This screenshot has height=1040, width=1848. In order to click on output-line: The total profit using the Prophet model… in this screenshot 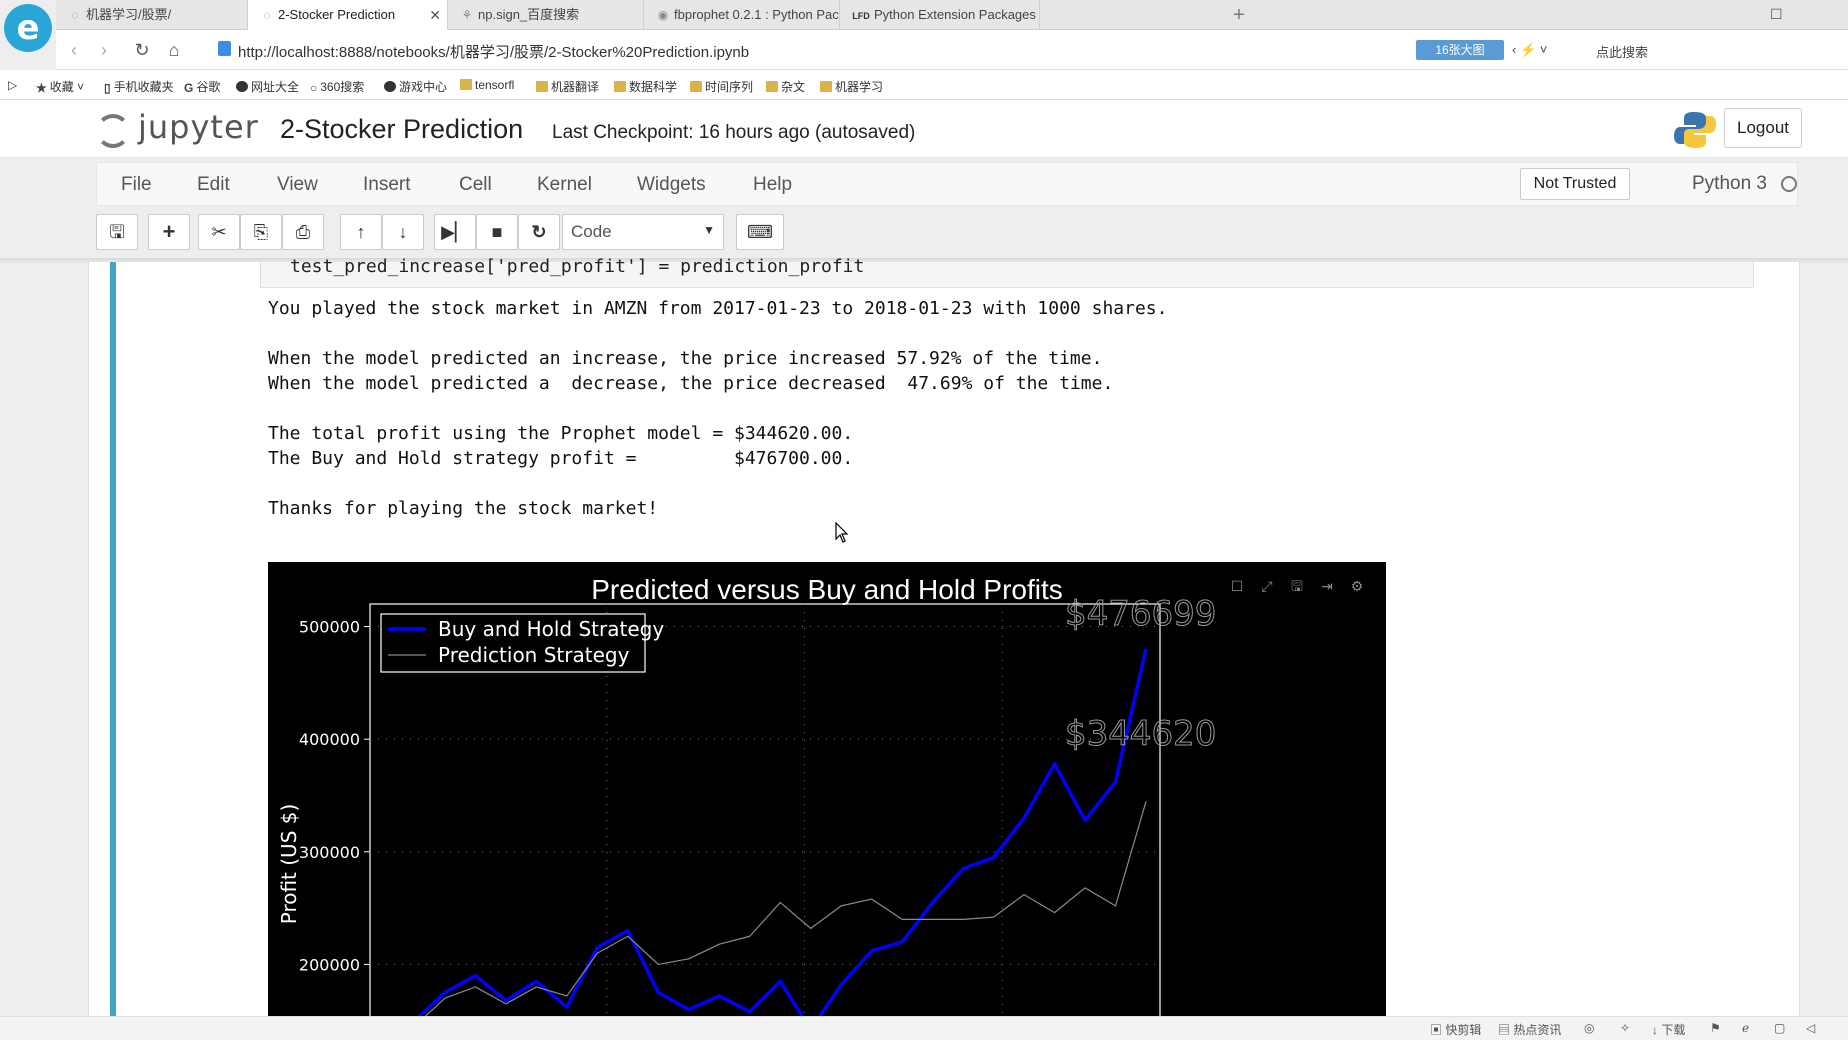, I will do `click(561, 433)`.